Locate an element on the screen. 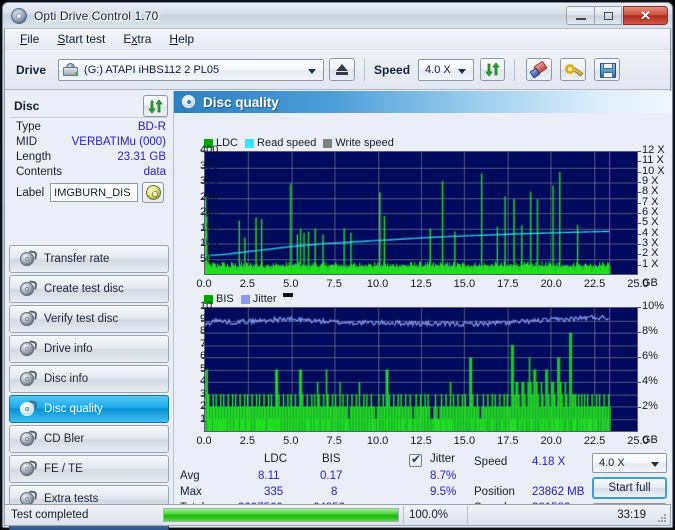 The image size is (675, 530). disc-label-row: Label IMGBURN_DIS is located at coordinates (89, 192).